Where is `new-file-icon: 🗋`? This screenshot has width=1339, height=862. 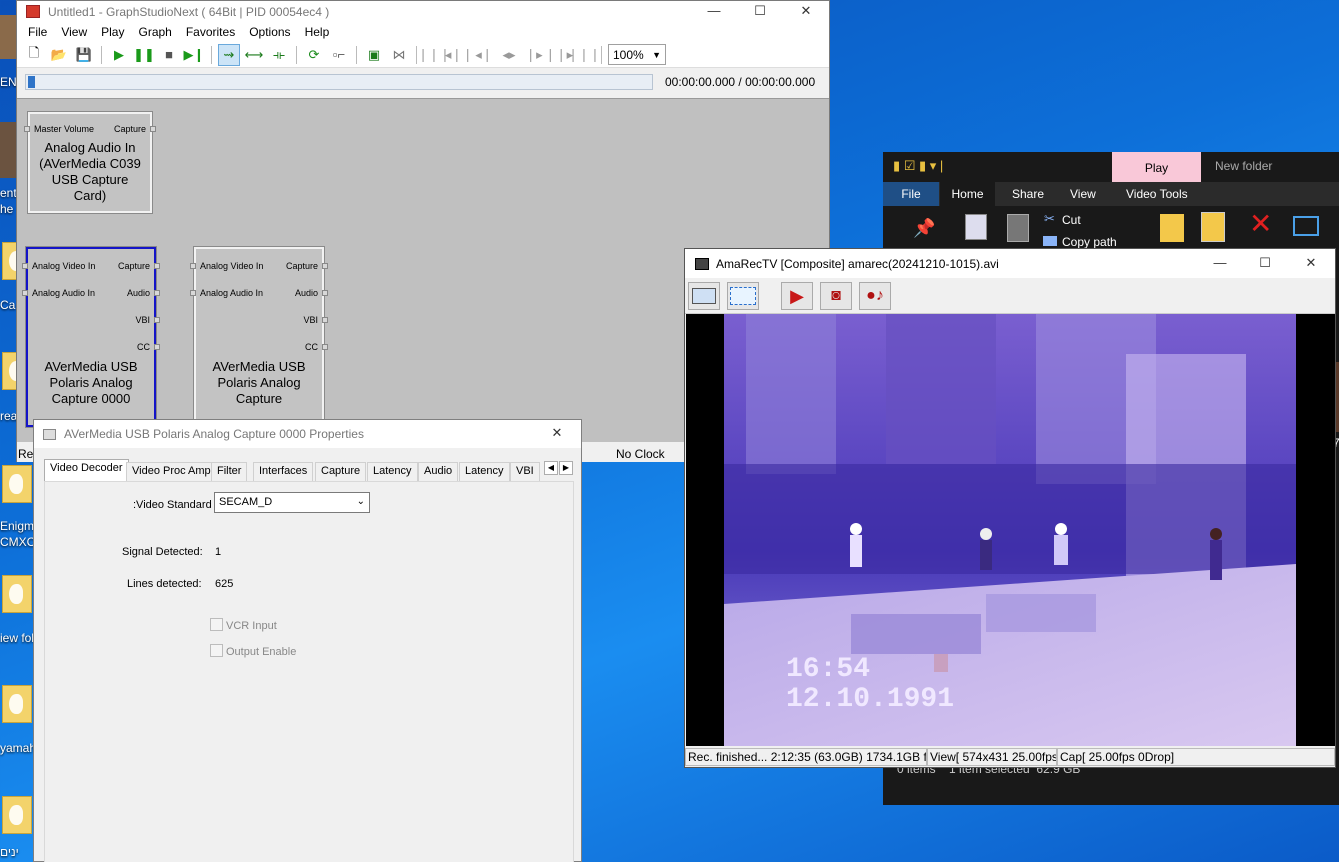 new-file-icon: 🗋 is located at coordinates (34, 55).